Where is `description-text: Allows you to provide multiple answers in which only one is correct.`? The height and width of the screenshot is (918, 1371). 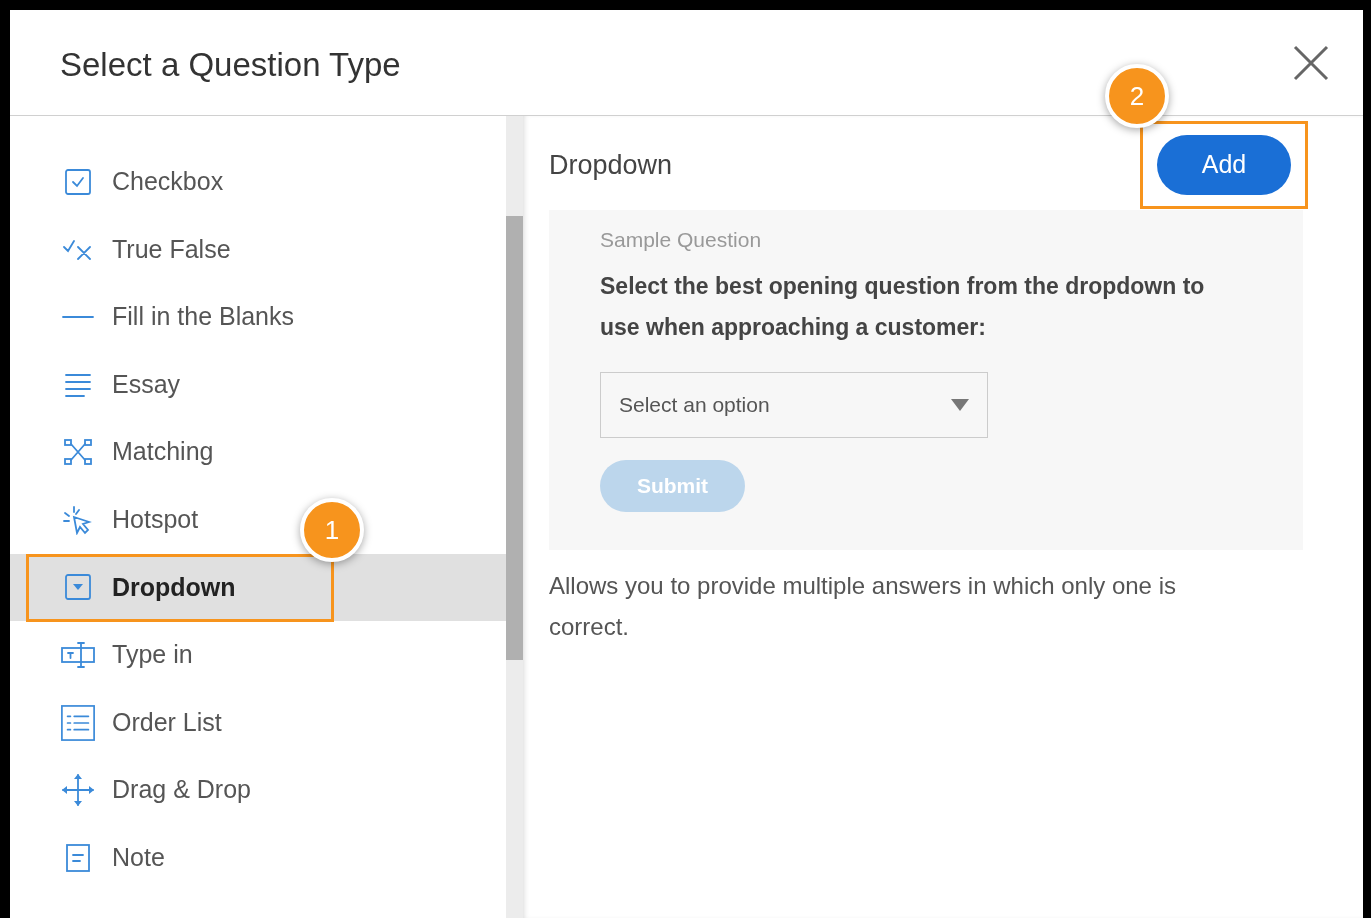
description-text: Allows you to provide multiple answers in which only one is correct. is located at coordinates (863, 606).